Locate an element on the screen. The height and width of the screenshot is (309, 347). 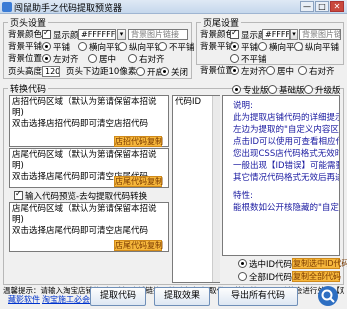
footer-link-shop: 淘宝施工必会 is located at coordinates (66, 299).